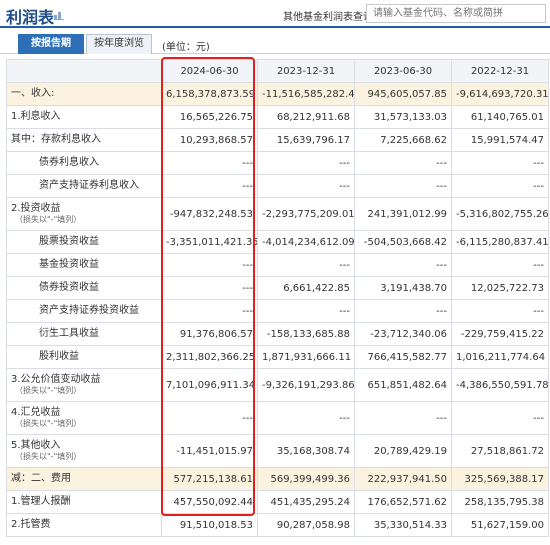 The image size is (550, 545). Describe the element at coordinates (84, 525) in the screenshot. I see `row-label: 2.托管费` at that location.